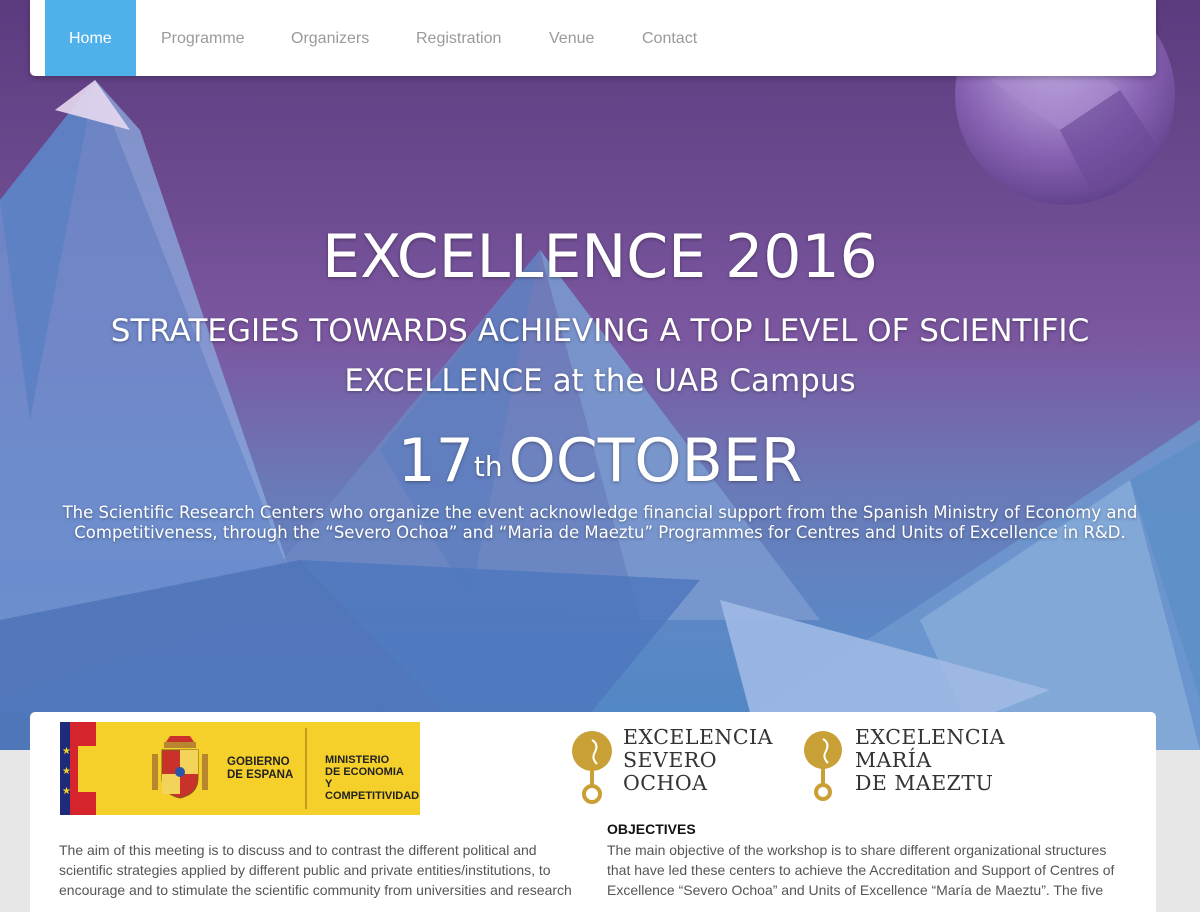 Image resolution: width=1200 pixels, height=912 pixels. What do you see at coordinates (651, 829) in the screenshot?
I see `objectives-heading: OBJECTIVES` at bounding box center [651, 829].